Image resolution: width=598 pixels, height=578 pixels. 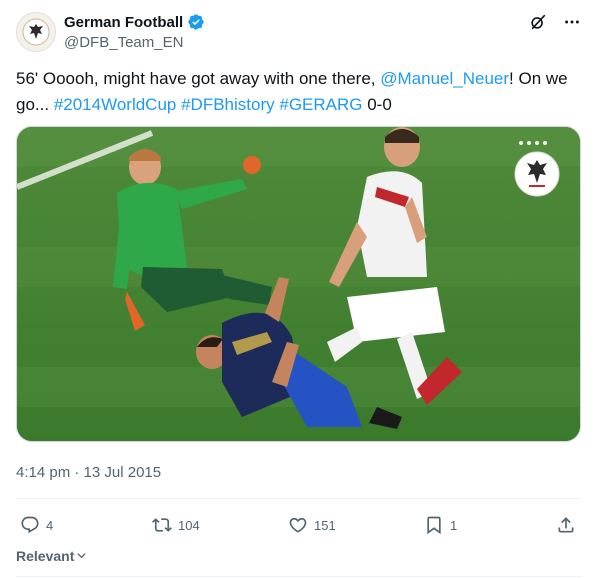 I want to click on author-avatar, so click(x=36, y=32).